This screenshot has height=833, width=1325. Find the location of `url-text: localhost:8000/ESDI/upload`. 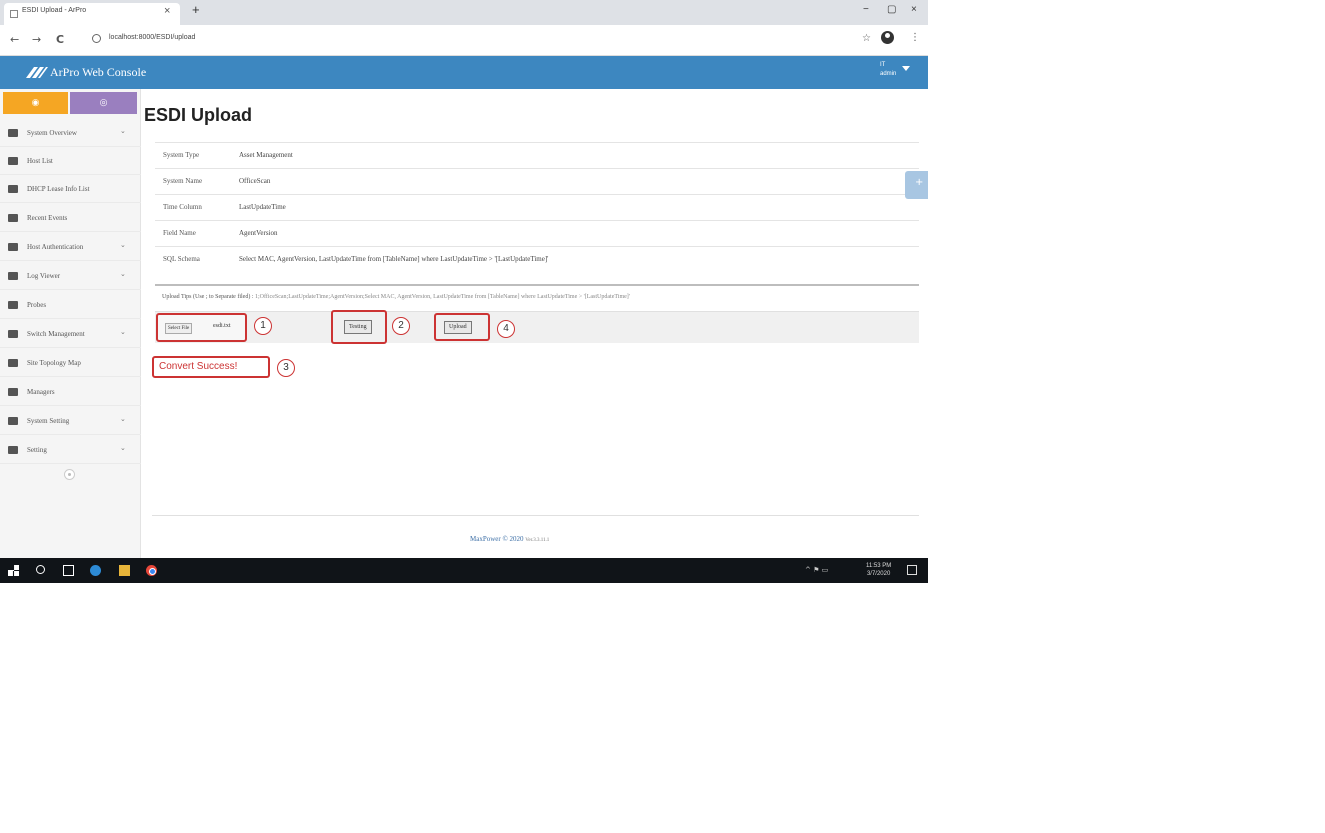

url-text: localhost:8000/ESDI/upload is located at coordinates (152, 37).